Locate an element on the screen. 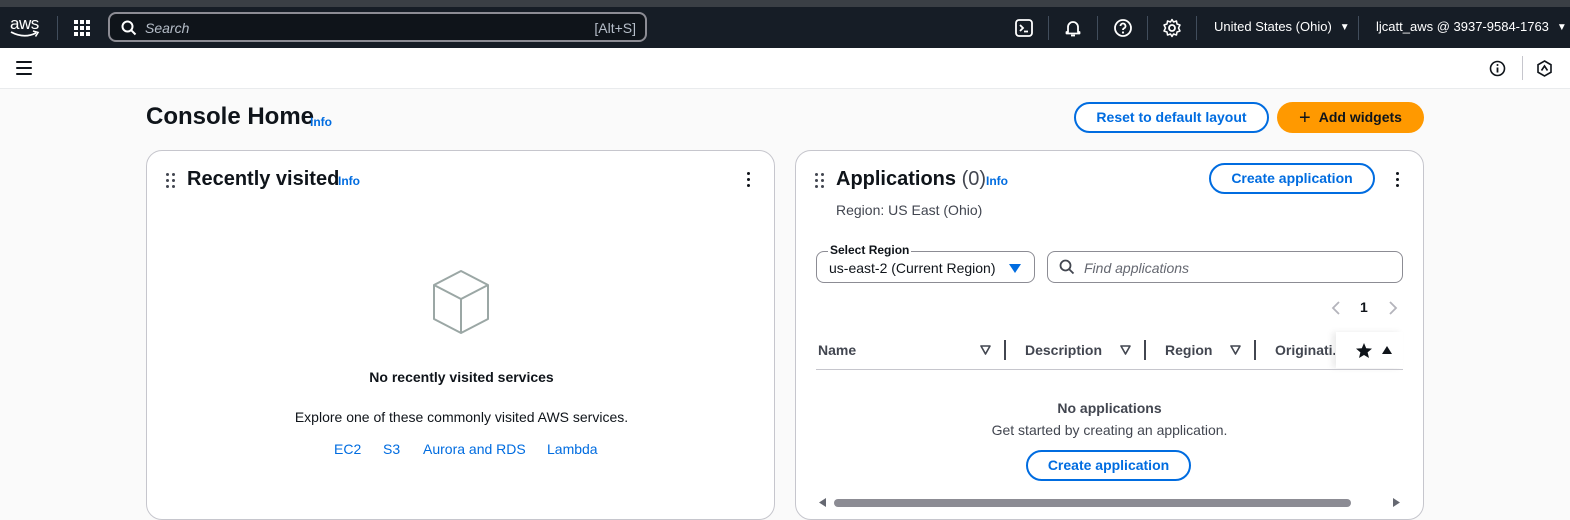 The width and height of the screenshot is (1570, 520). info-panel-icon is located at coordinates (1497, 68).